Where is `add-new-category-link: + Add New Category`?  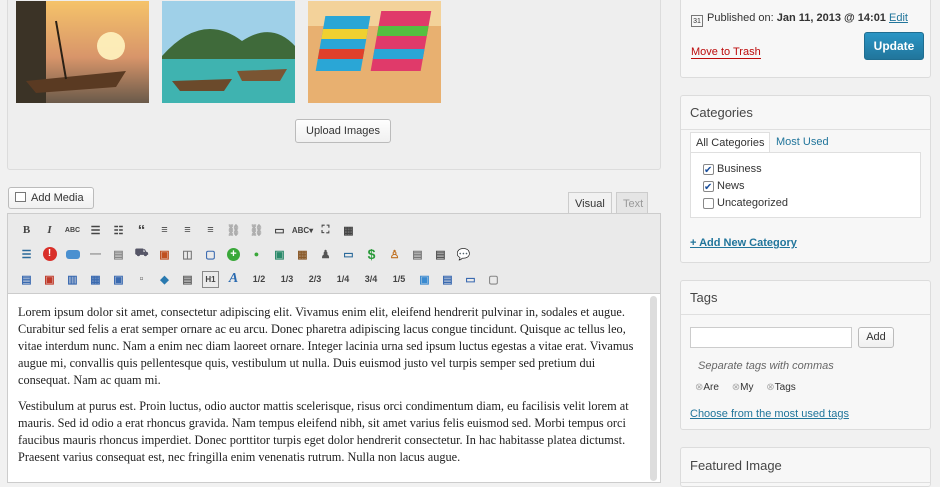 add-new-category-link: + Add New Category is located at coordinates (743, 243).